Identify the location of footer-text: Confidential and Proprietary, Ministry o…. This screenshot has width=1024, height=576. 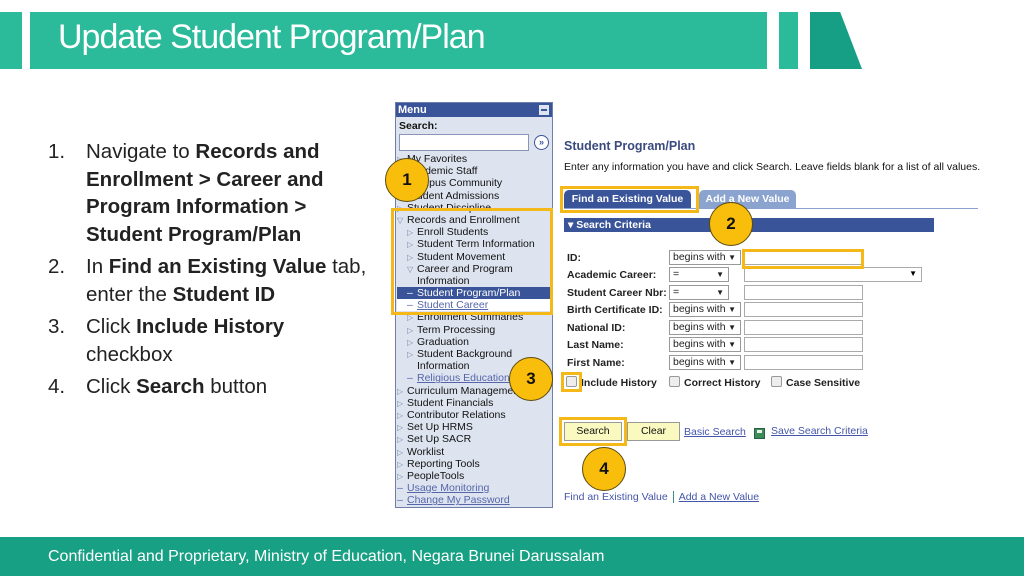
(326, 556).